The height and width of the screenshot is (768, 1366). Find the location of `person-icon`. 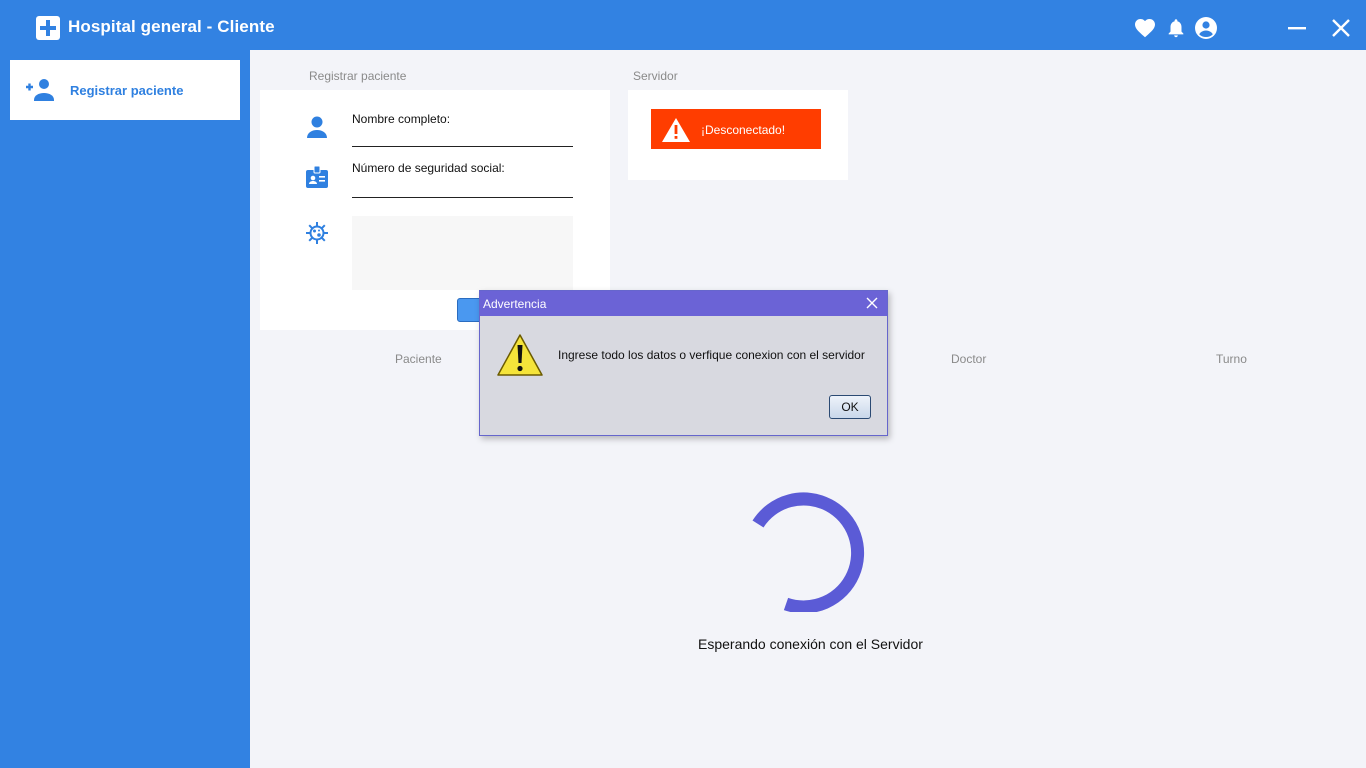

person-icon is located at coordinates (317, 127).